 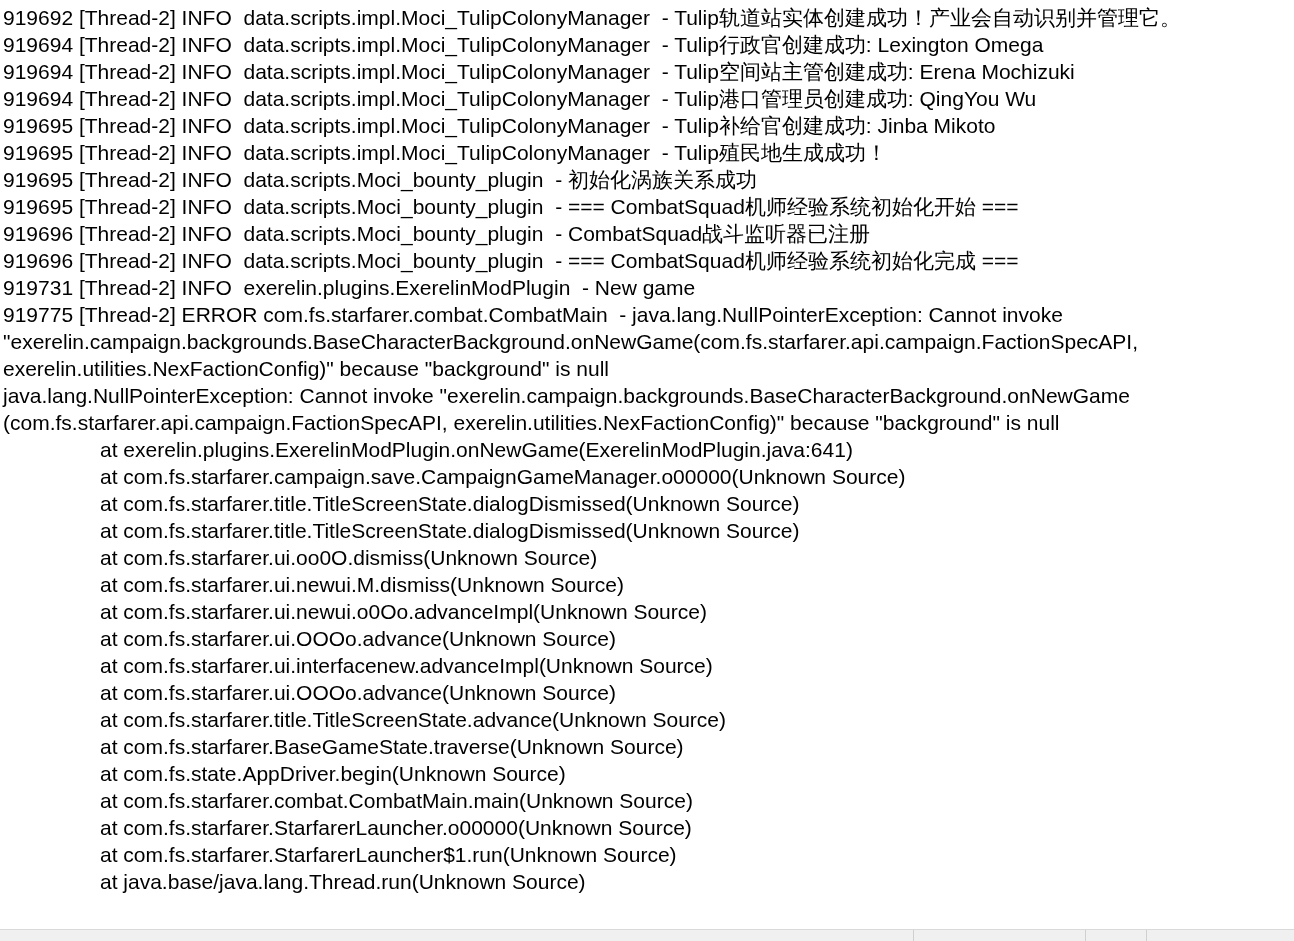 I want to click on stack-trace-line: at exerelin.plugins.ExerelinModPlugin.onNewGame(ExerelinModPlugin.java:641), so click(x=476, y=450).